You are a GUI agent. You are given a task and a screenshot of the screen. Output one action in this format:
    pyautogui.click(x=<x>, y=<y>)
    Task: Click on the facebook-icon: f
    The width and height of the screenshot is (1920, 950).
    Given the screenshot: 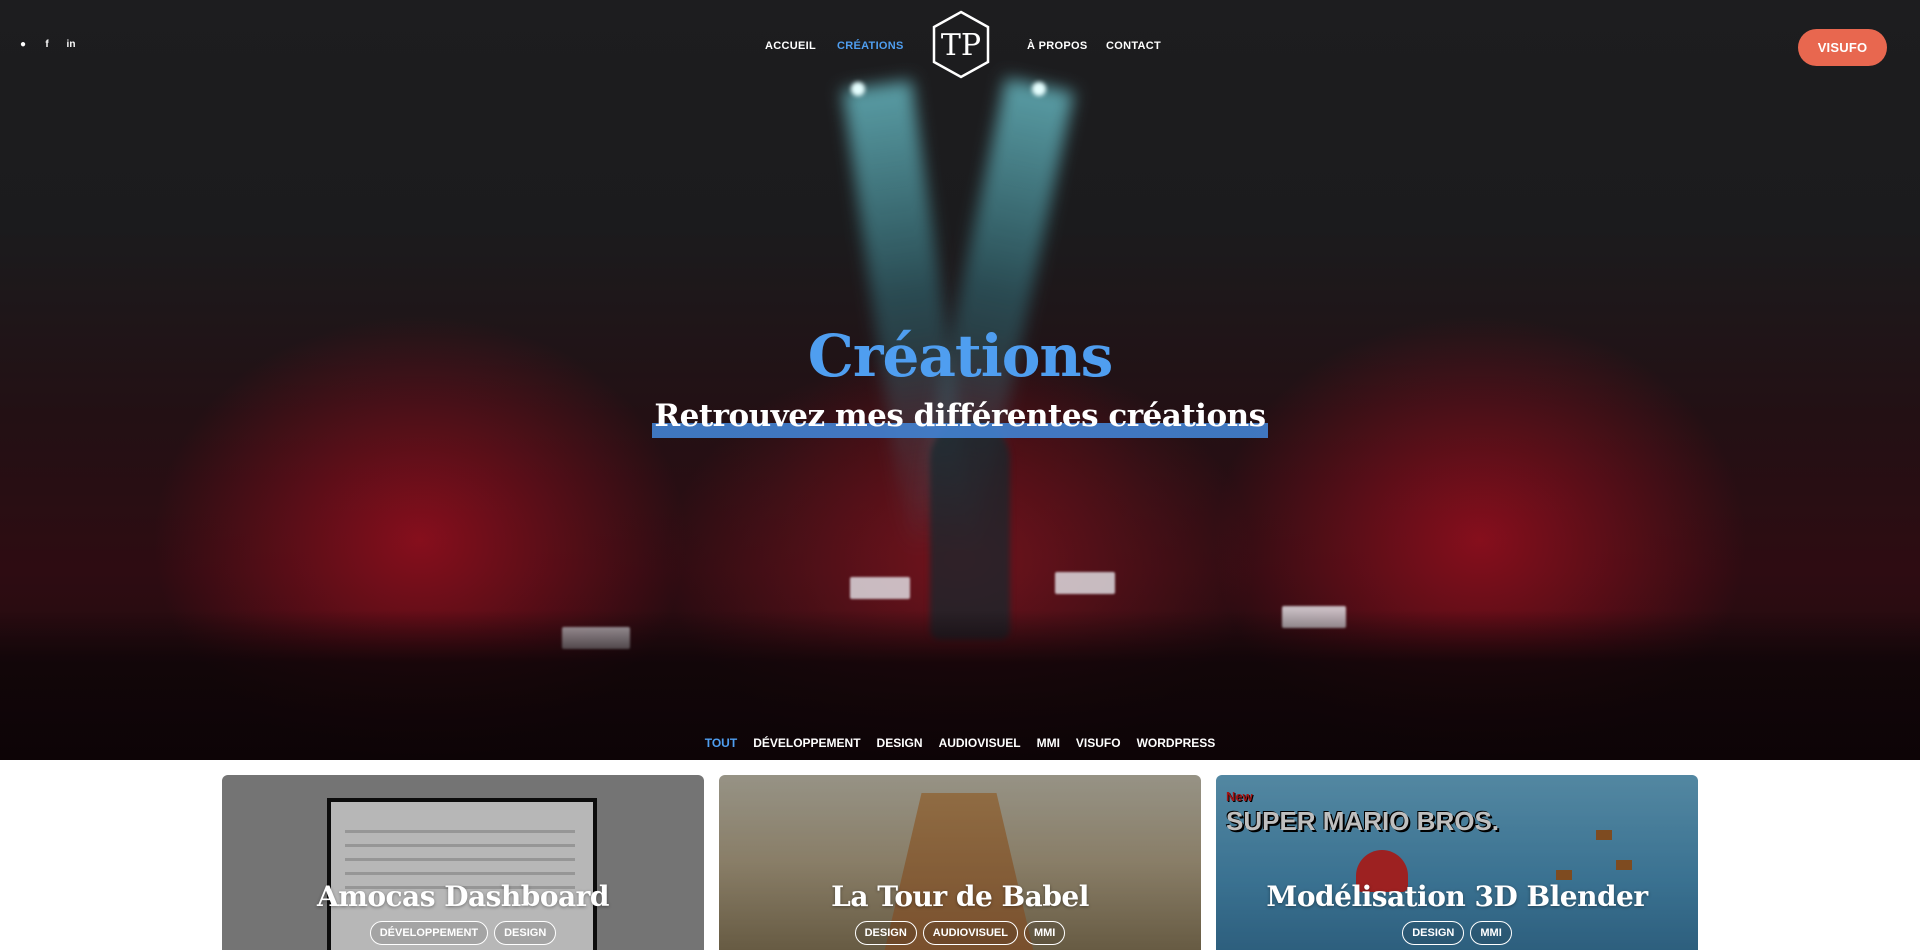 What is the action you would take?
    pyautogui.click(x=47, y=45)
    